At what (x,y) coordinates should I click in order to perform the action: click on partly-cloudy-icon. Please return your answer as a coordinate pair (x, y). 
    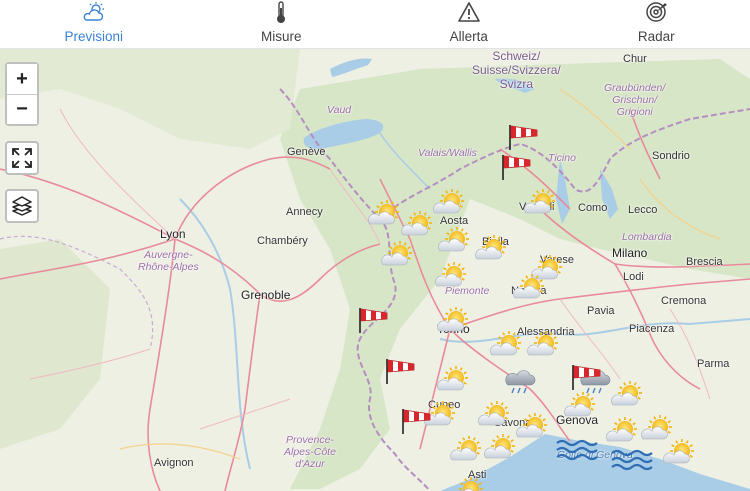
    Looking at the image, I should click on (93, 11).